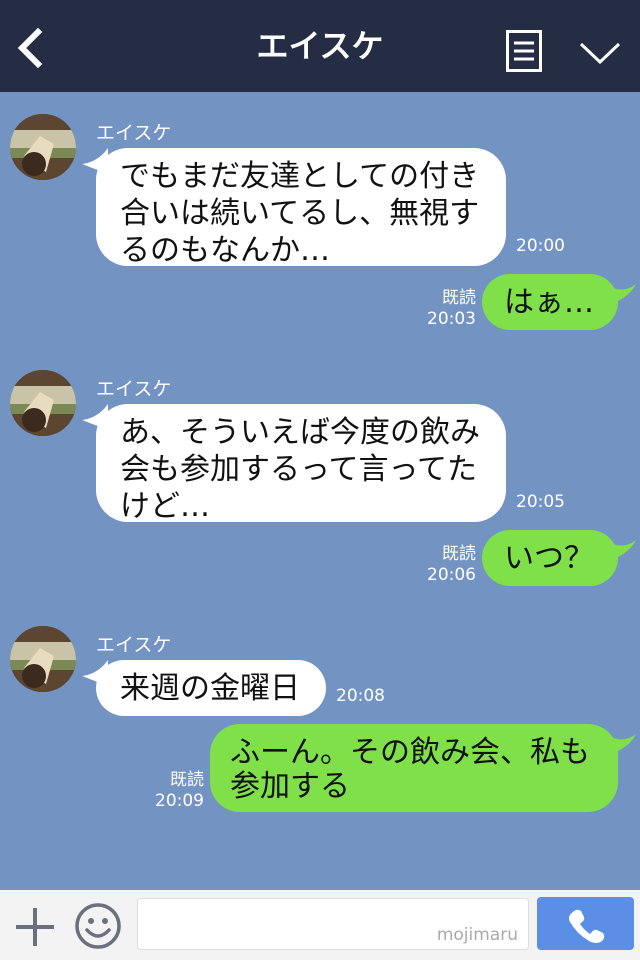 The width and height of the screenshot is (640, 960). Describe the element at coordinates (477, 935) in the screenshot. I see `watermark-text: mojimaru` at that location.